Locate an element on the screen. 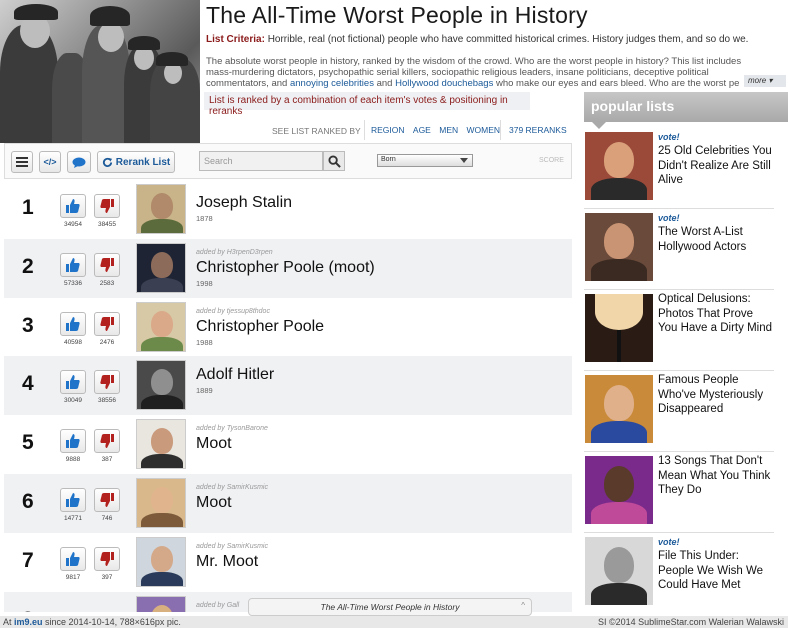 This screenshot has width=788, height=628. tab-men: MEN is located at coordinates (448, 130).